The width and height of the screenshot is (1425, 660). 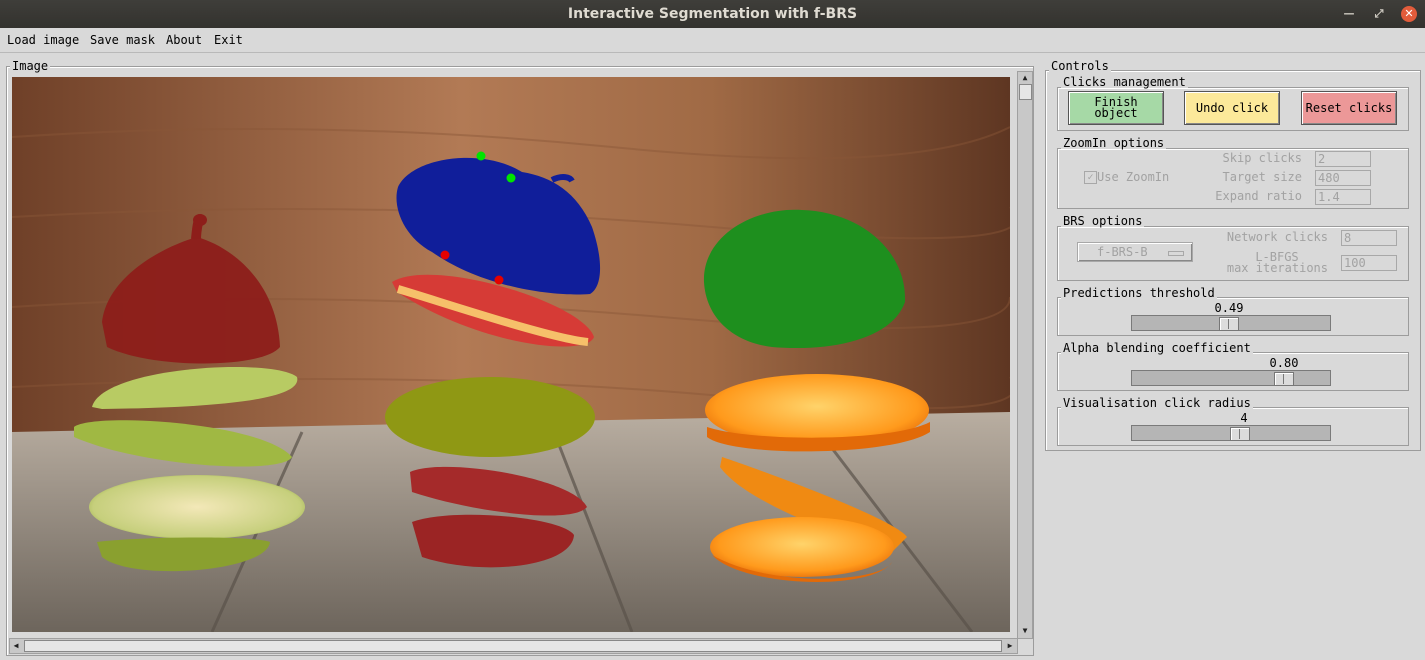 What do you see at coordinates (490, 417) in the screenshot?
I see `lime-mask-olive` at bounding box center [490, 417].